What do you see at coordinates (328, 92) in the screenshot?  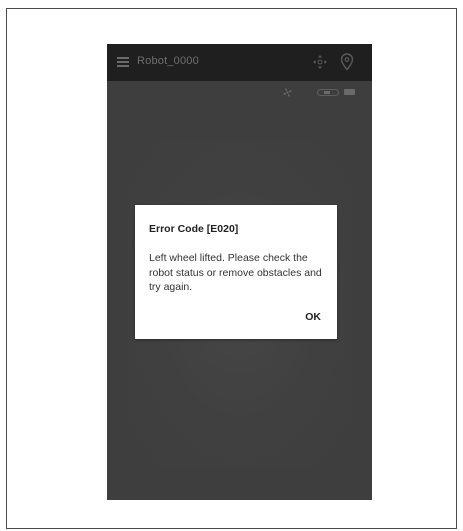 I see `toggle-icon` at bounding box center [328, 92].